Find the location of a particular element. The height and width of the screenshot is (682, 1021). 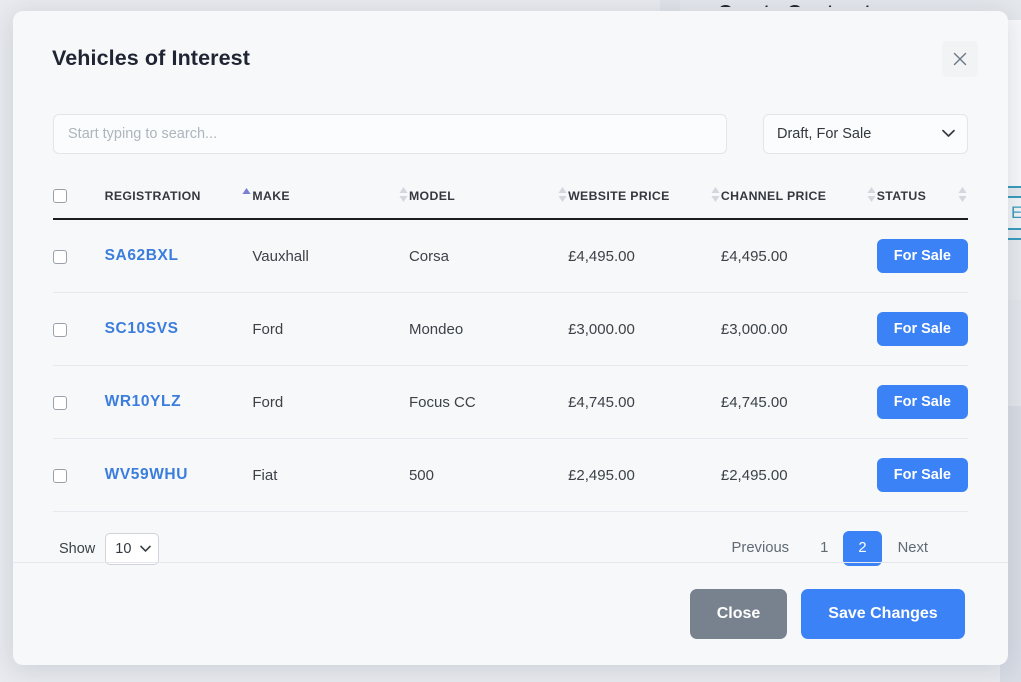

cell-registration: SC10SVS is located at coordinates (178, 329).